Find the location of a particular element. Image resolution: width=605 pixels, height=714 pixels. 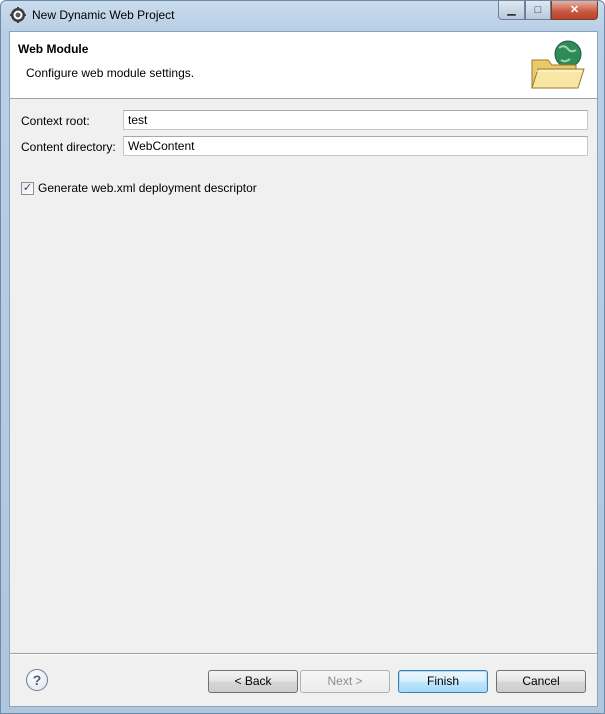

close-button: ✕ is located at coordinates (574, 10).